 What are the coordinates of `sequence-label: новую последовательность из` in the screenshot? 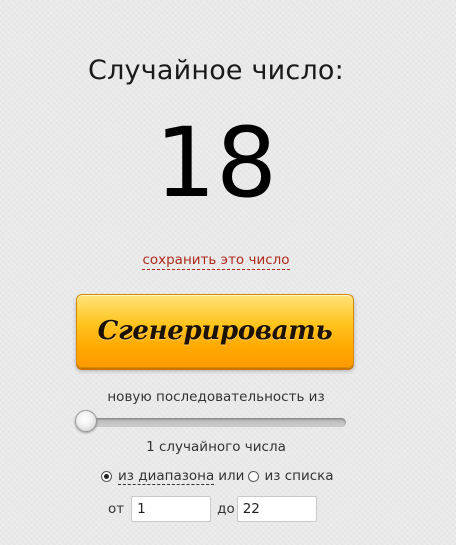 It's located at (216, 397).